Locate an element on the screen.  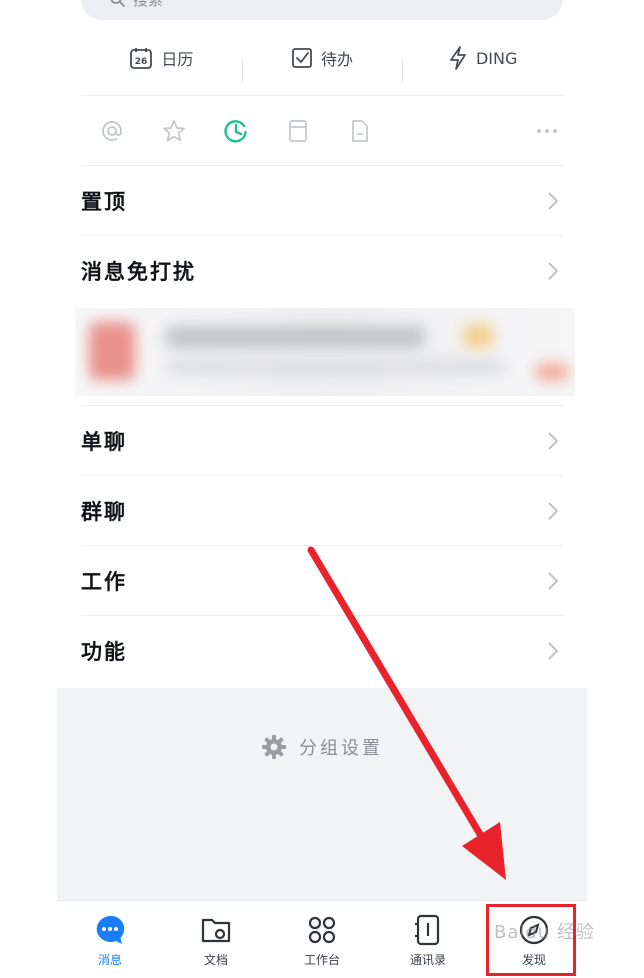
tab-discover: 发现 is located at coordinates (534, 939).